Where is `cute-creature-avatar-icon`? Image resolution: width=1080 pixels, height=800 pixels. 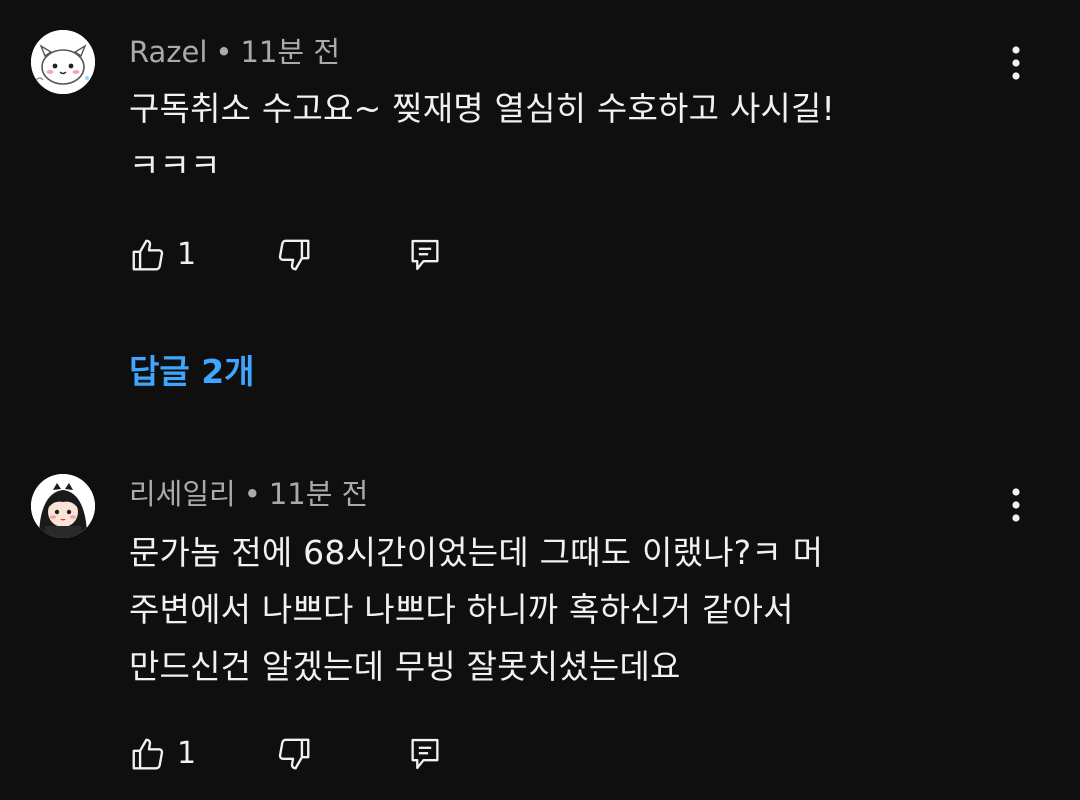 cute-creature-avatar-icon is located at coordinates (63, 62).